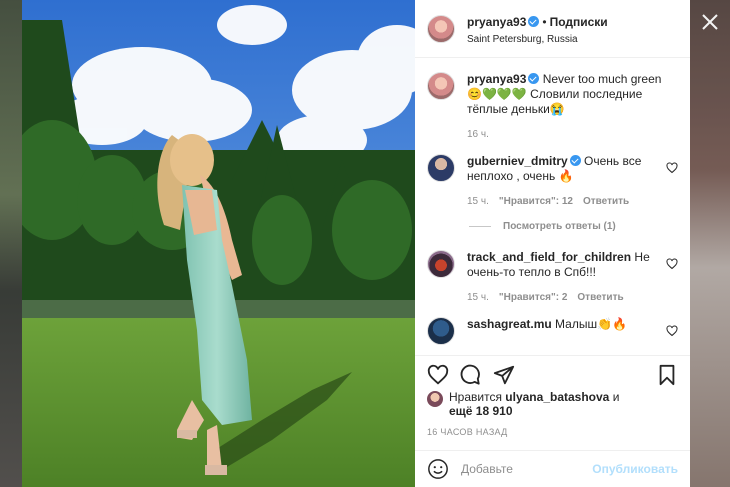  Describe the element at coordinates (559, 226) in the screenshot. I see `view-replies-label: Посмотреть ответы (1)` at that location.